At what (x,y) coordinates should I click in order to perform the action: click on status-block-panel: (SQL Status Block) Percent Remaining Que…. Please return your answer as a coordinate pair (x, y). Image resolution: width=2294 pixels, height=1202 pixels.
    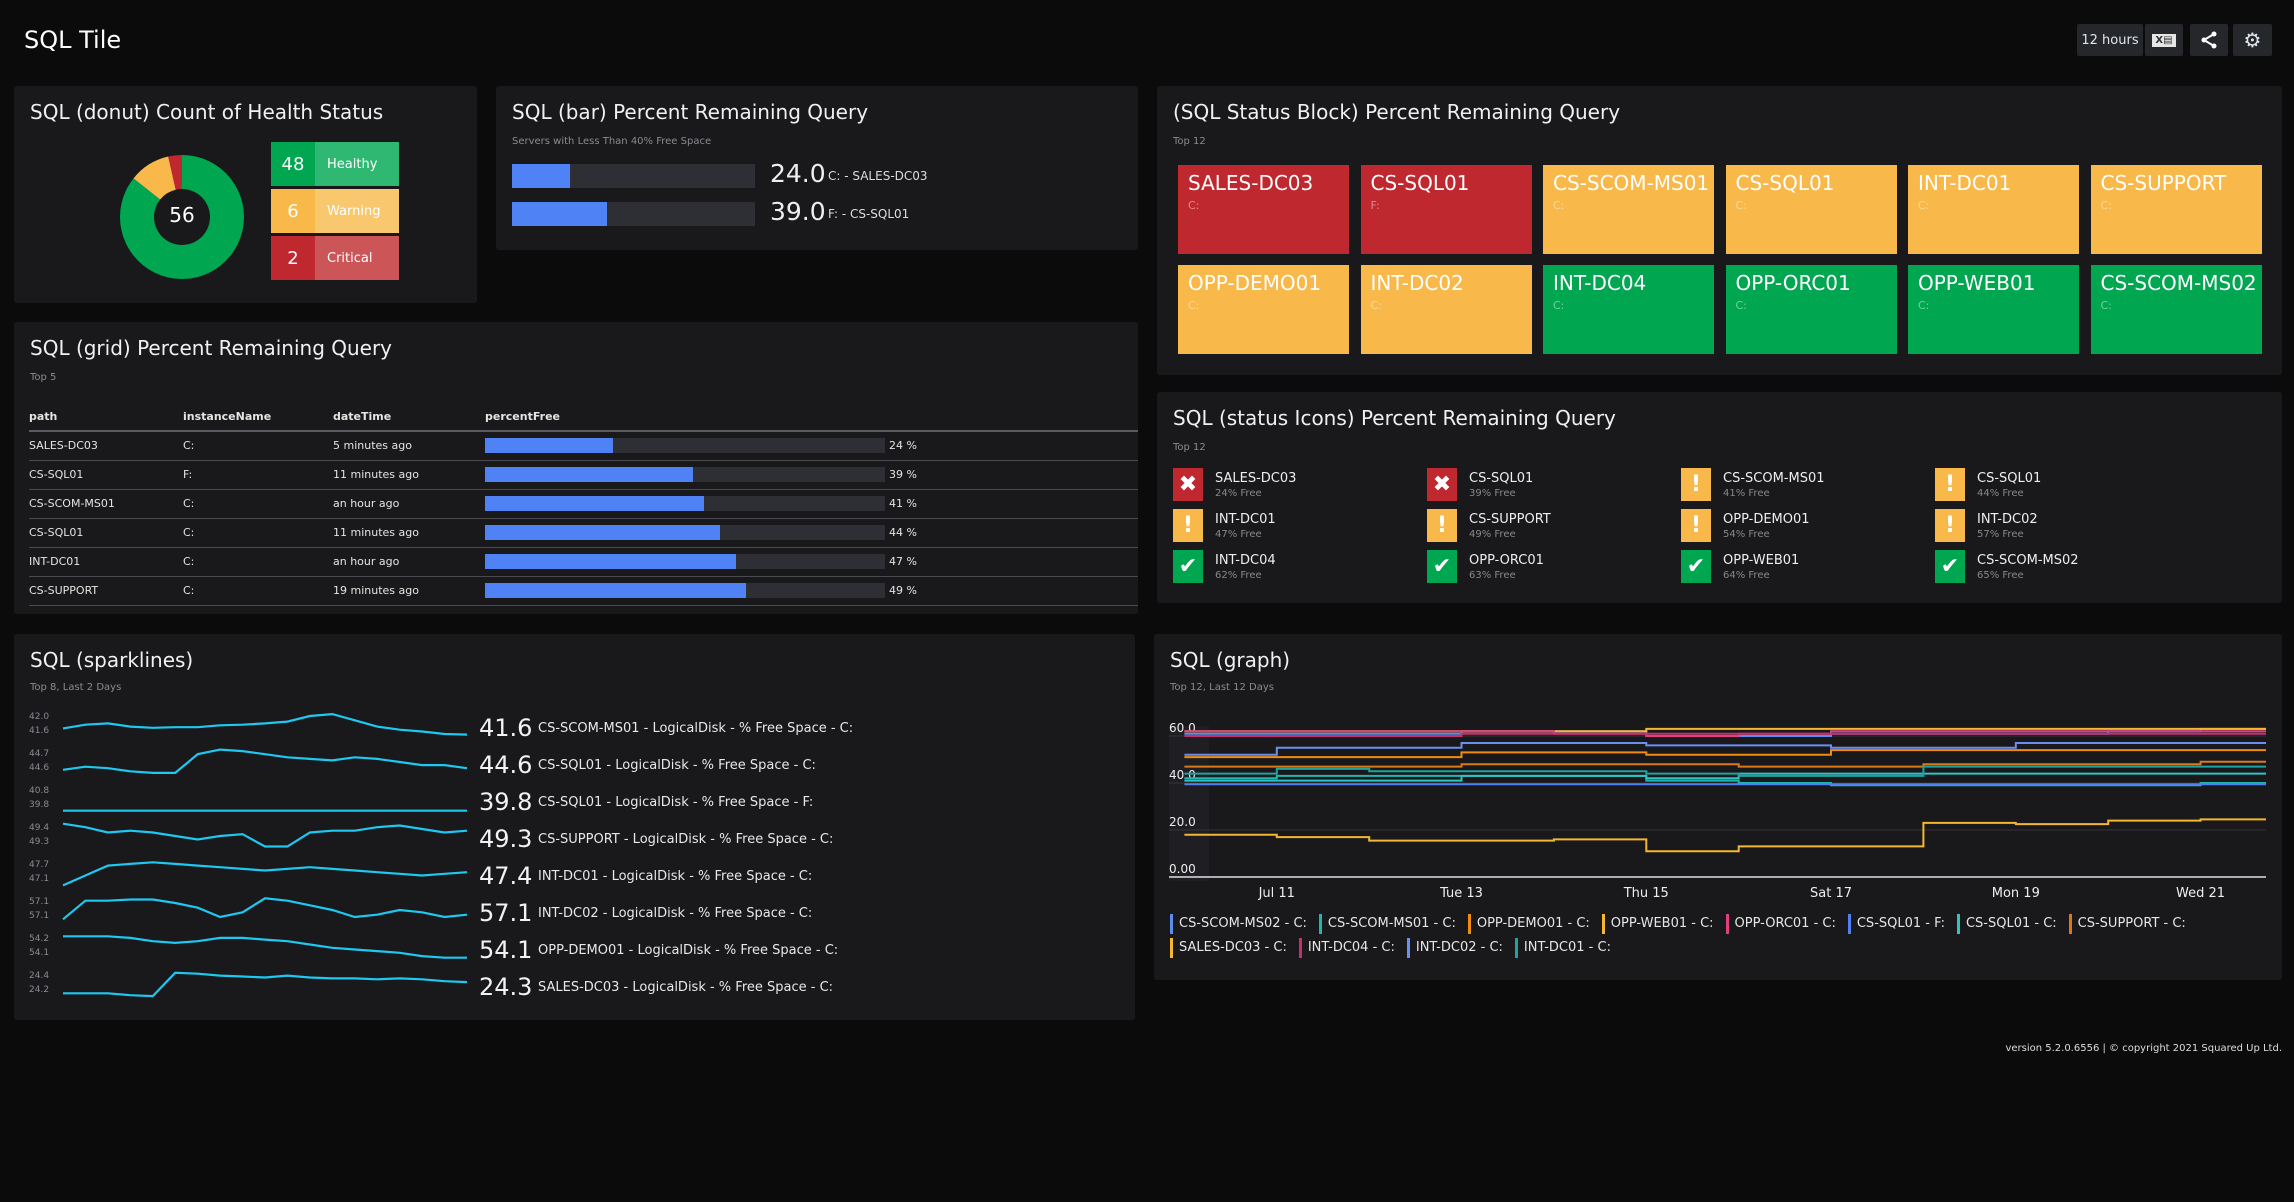
    Looking at the image, I should click on (1719, 230).